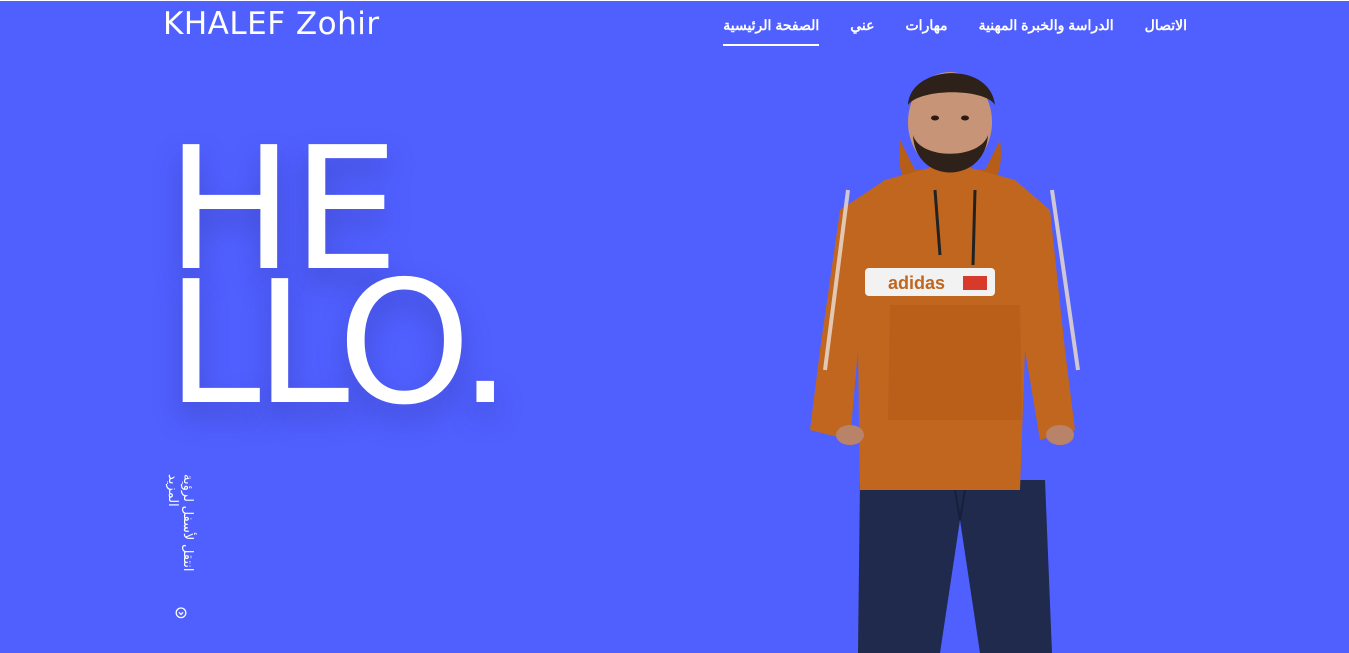 Image resolution: width=1349 pixels, height=653 pixels. I want to click on hero-heading-line-2: LLO., so click(339, 344).